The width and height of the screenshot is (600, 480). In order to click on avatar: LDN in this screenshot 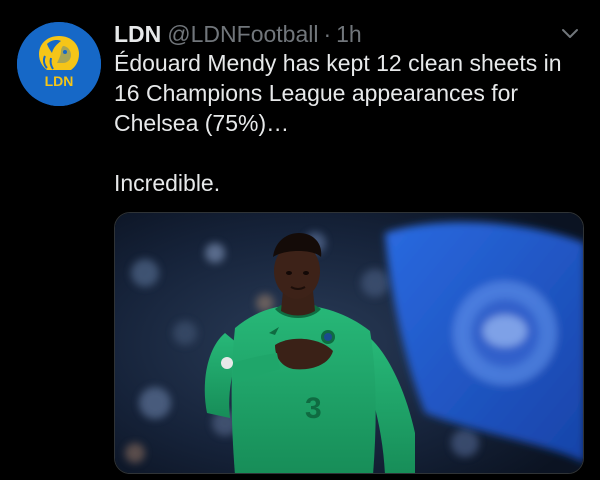, I will do `click(59, 64)`.